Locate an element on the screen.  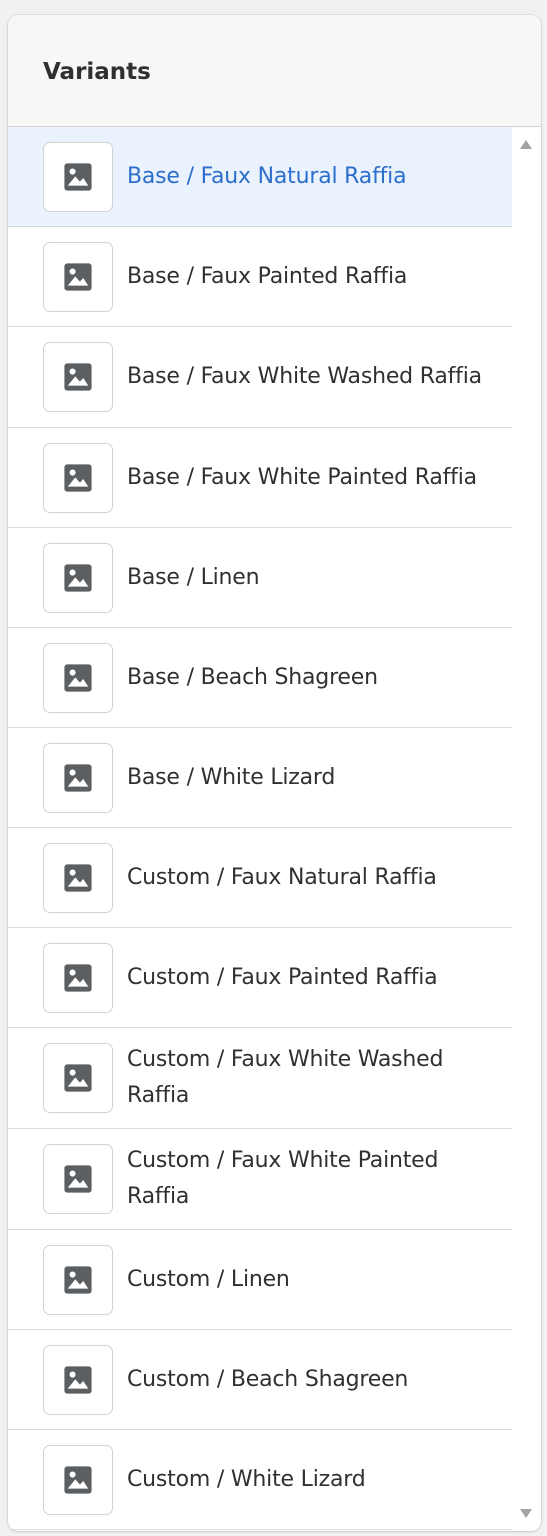
variant-label: Custom / Faux Painted Raffia is located at coordinates (282, 977).